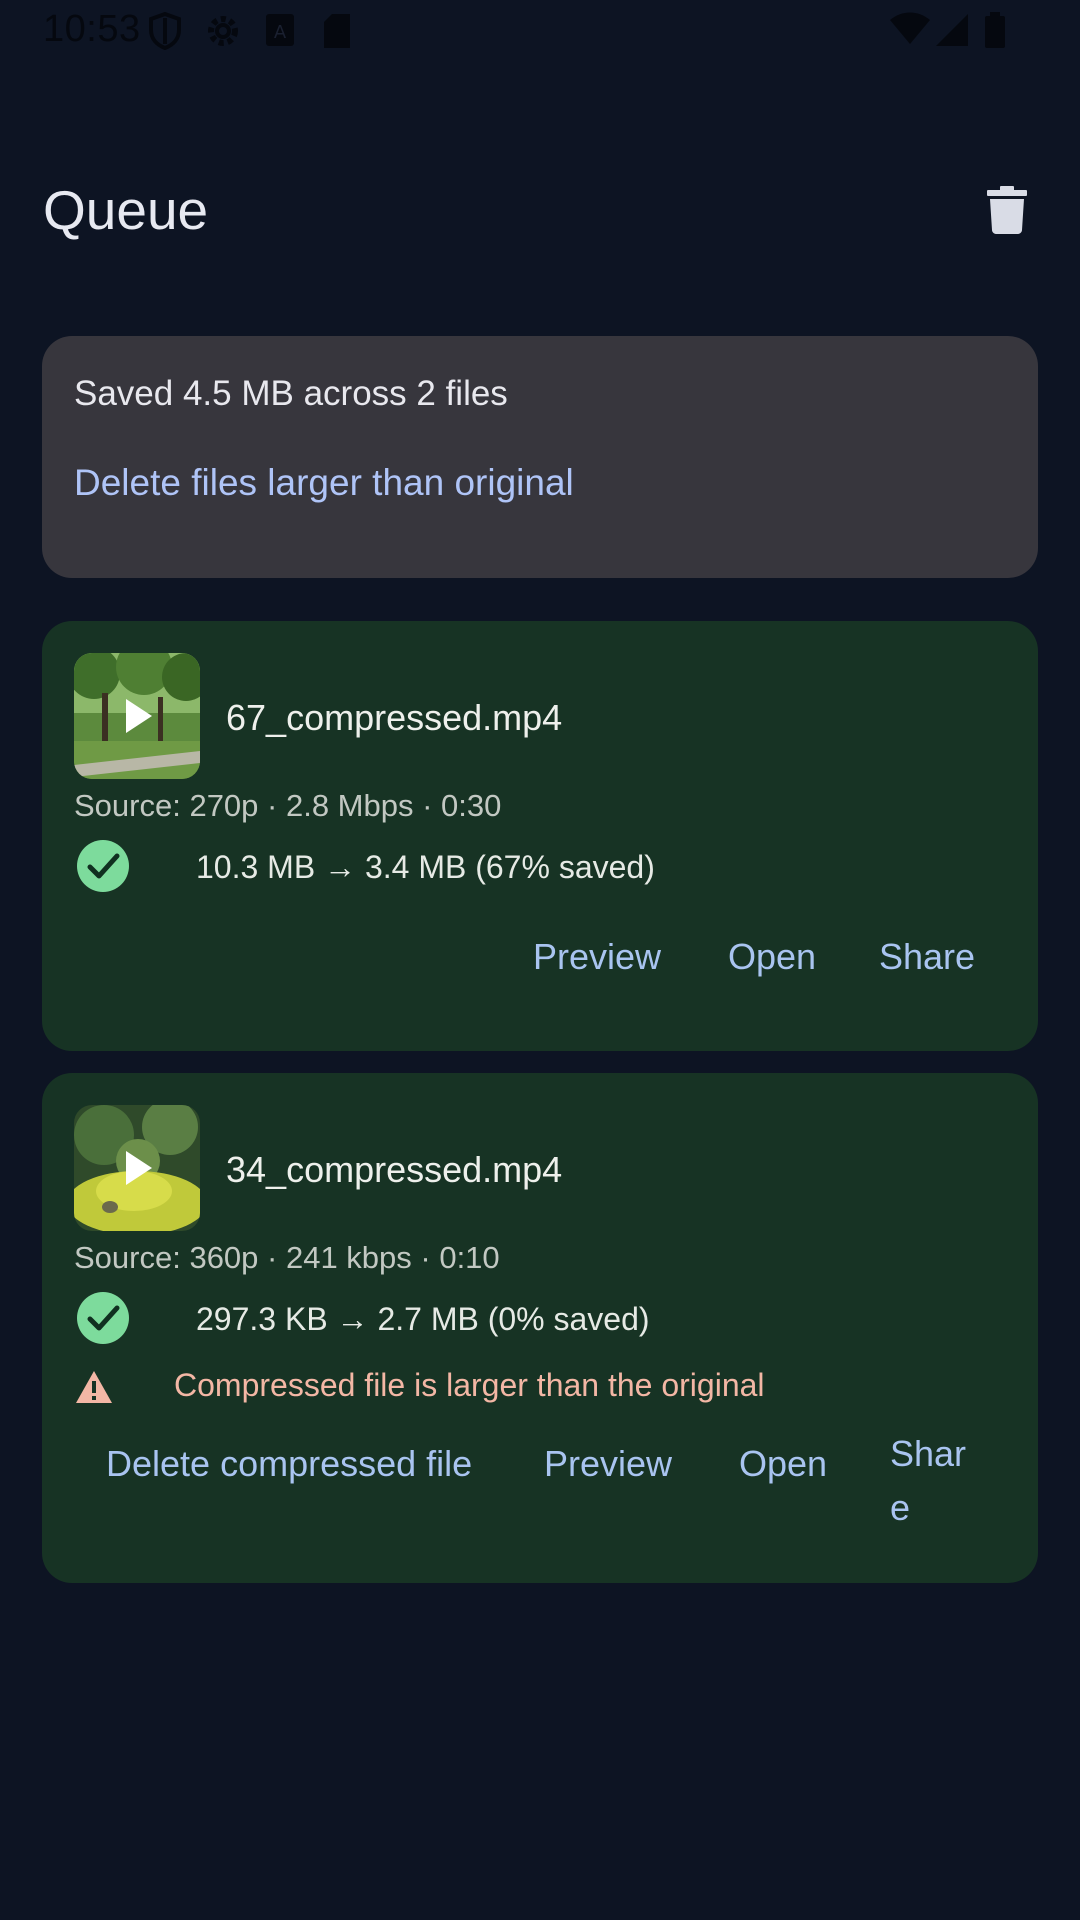 This screenshot has width=1080, height=1920. Describe the element at coordinates (928, 1481) in the screenshot. I see `share-button: Shar e` at that location.